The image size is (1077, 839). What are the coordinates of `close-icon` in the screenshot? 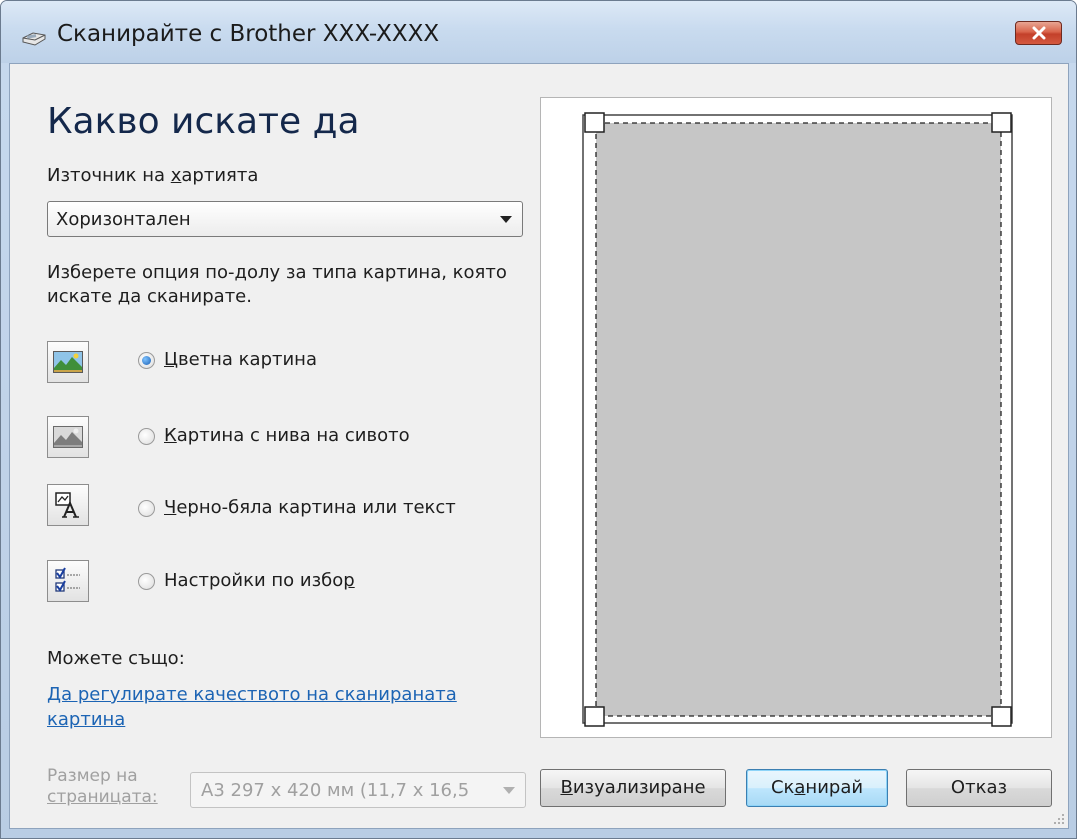 It's located at (1038, 33).